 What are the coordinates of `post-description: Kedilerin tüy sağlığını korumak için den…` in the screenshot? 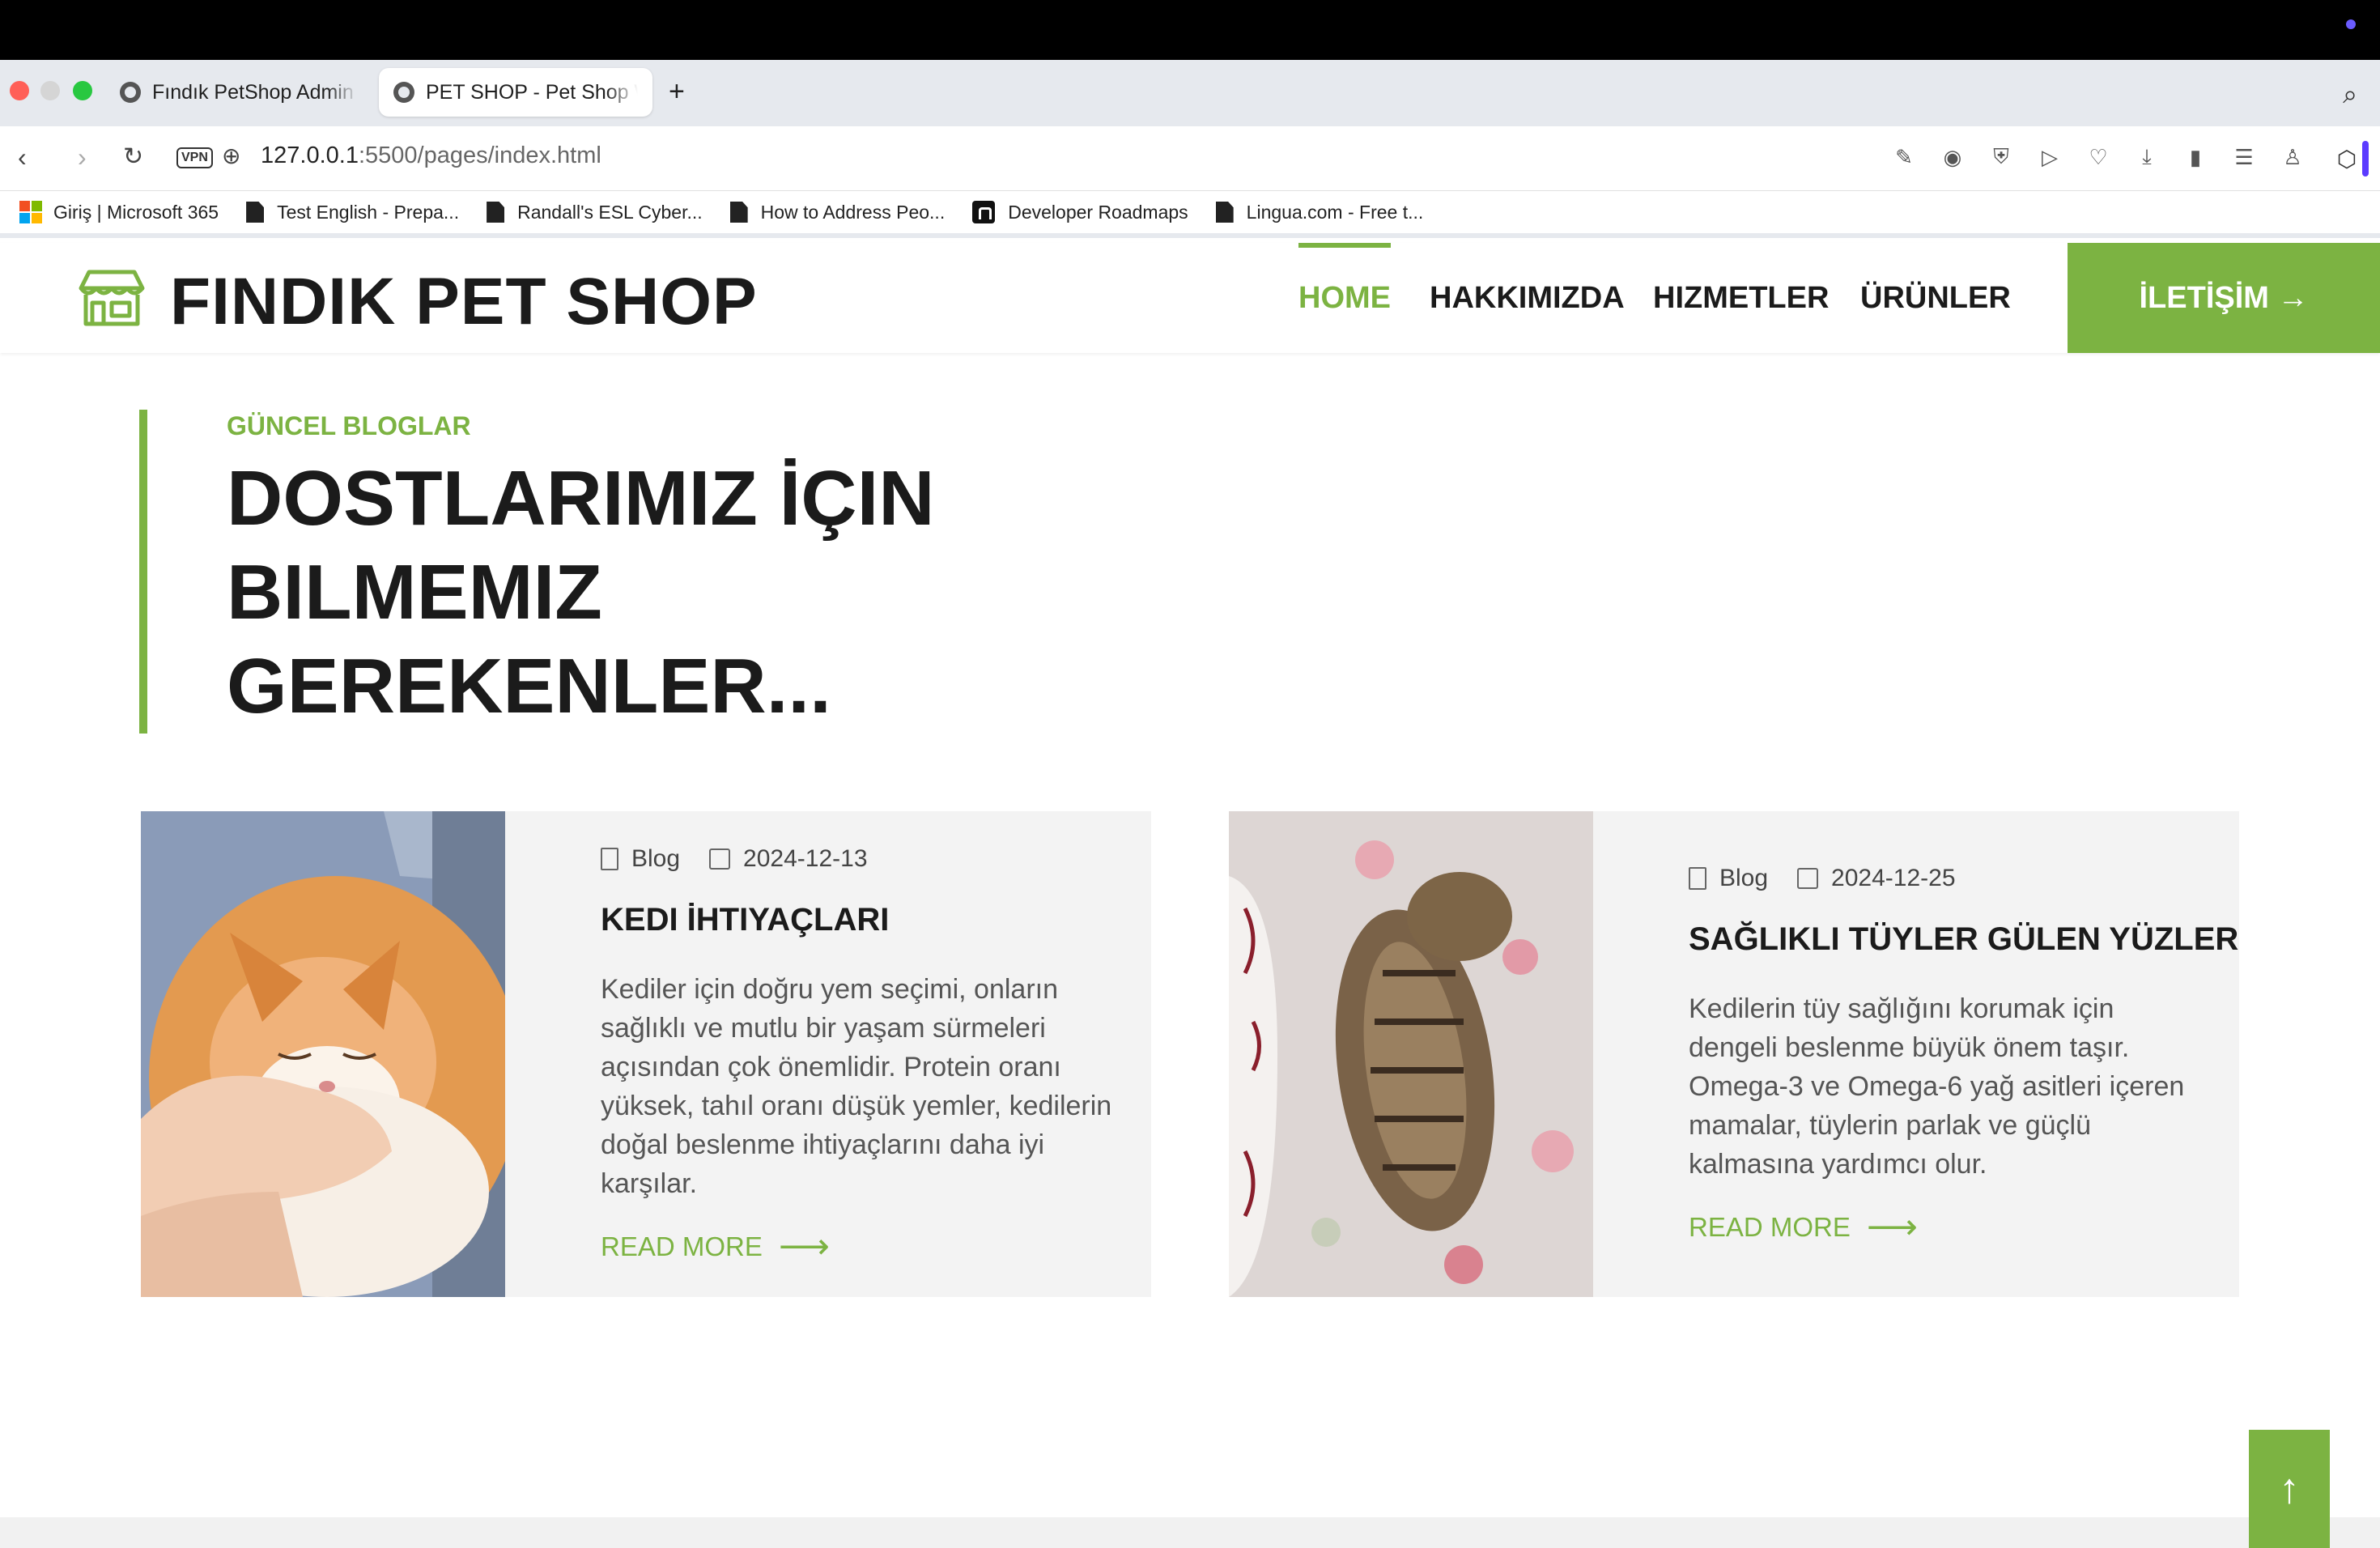 It's located at (1937, 1086).